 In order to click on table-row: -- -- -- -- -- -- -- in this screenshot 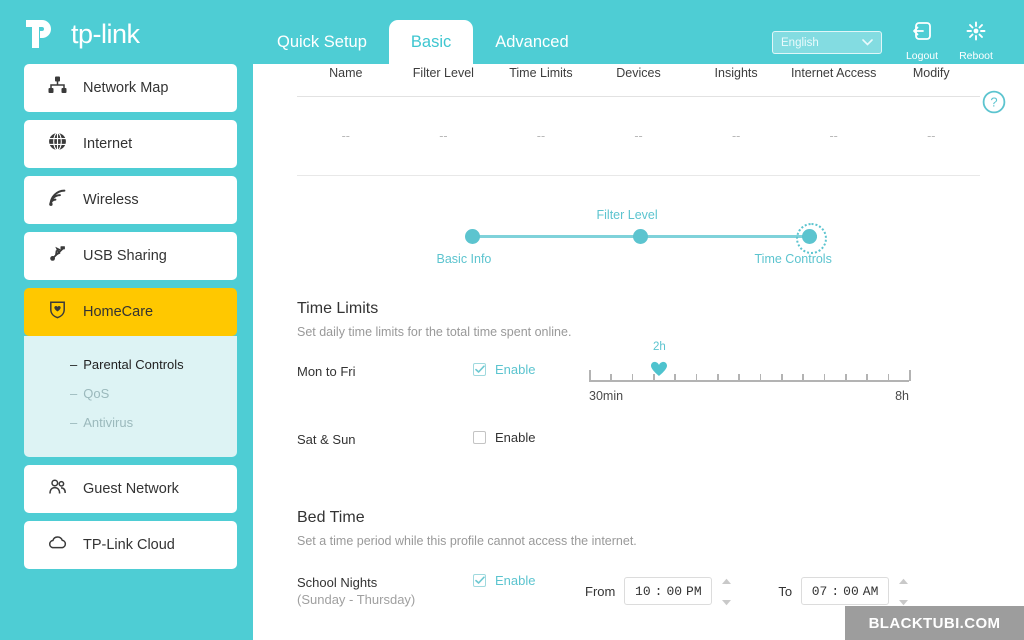, I will do `click(638, 136)`.